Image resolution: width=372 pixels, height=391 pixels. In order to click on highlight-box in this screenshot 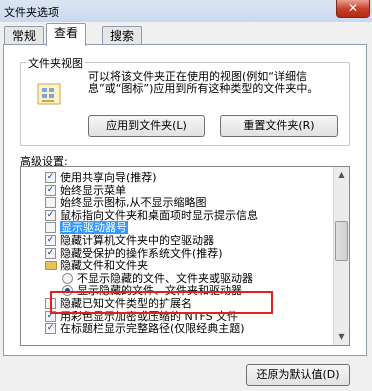, I will do `click(161, 302)`.